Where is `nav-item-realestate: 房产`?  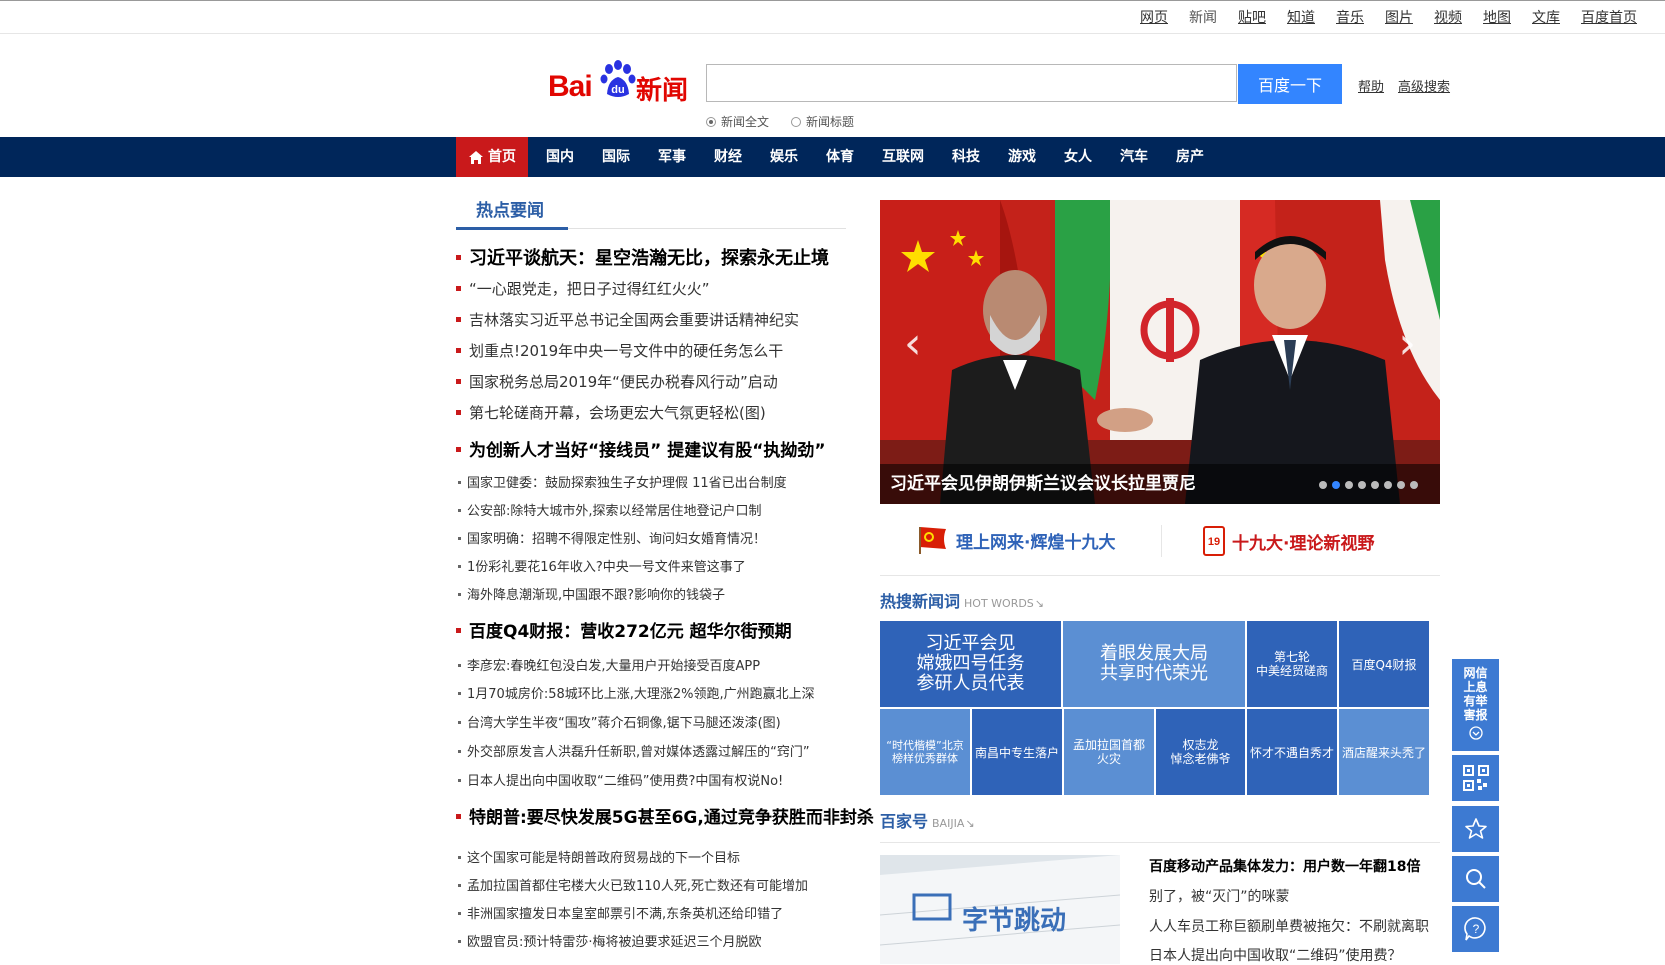 nav-item-realestate: 房产 is located at coordinates (1190, 157).